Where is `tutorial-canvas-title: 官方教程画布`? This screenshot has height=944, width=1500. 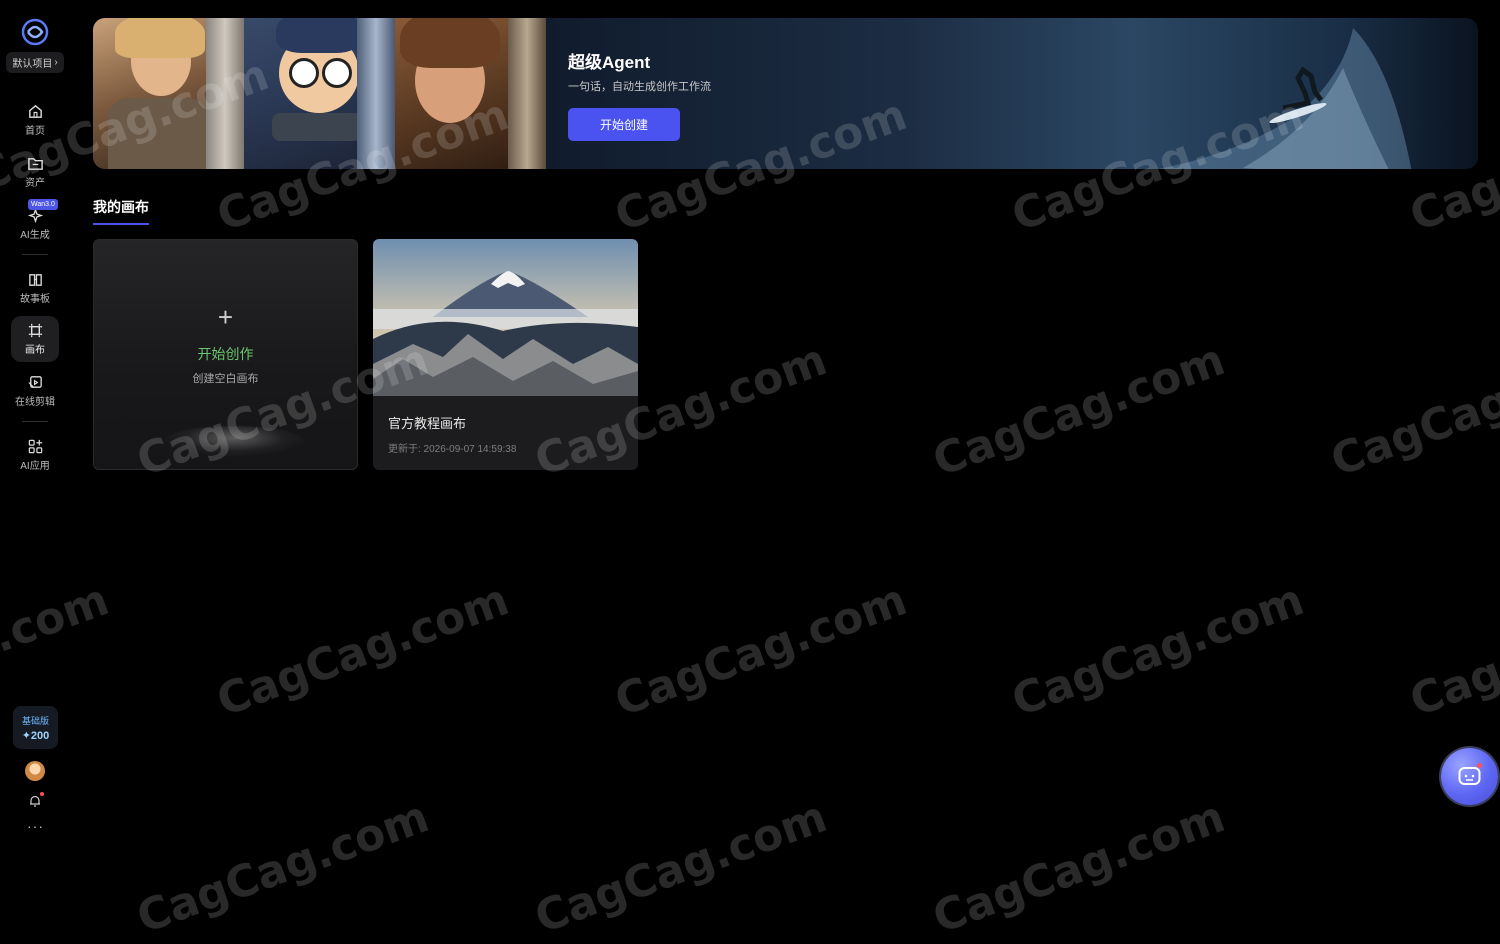
tutorial-canvas-title: 官方教程画布 is located at coordinates (427, 423).